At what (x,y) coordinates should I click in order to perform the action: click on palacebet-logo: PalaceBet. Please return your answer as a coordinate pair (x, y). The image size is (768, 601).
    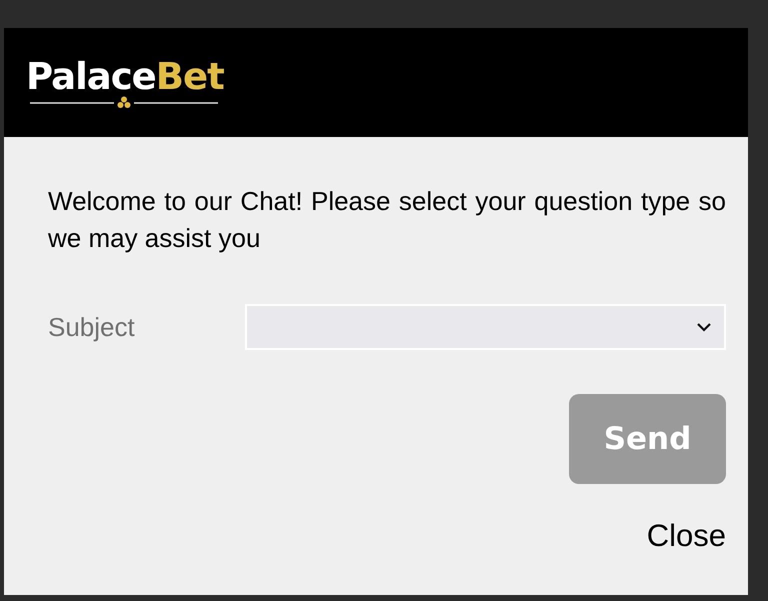
    Looking at the image, I should click on (125, 83).